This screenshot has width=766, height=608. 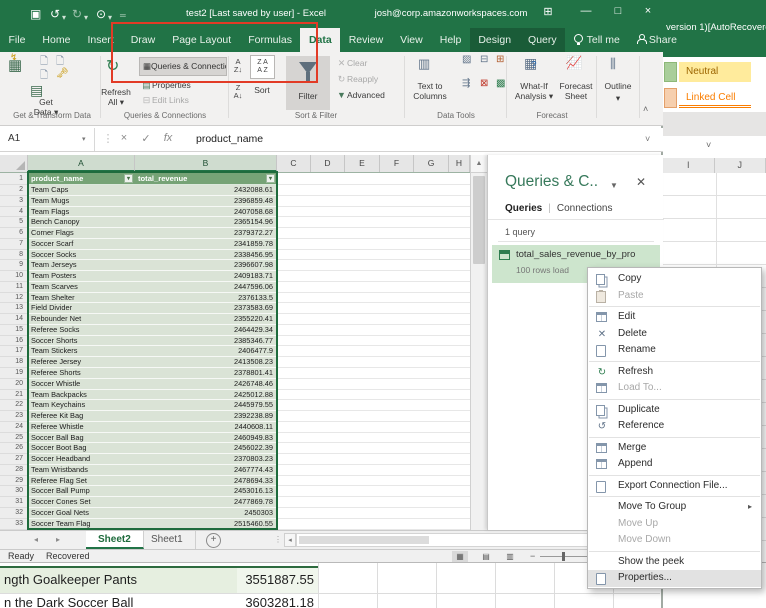 What do you see at coordinates (56, 40) in the screenshot?
I see `ribbon-tab-home: Home` at bounding box center [56, 40].